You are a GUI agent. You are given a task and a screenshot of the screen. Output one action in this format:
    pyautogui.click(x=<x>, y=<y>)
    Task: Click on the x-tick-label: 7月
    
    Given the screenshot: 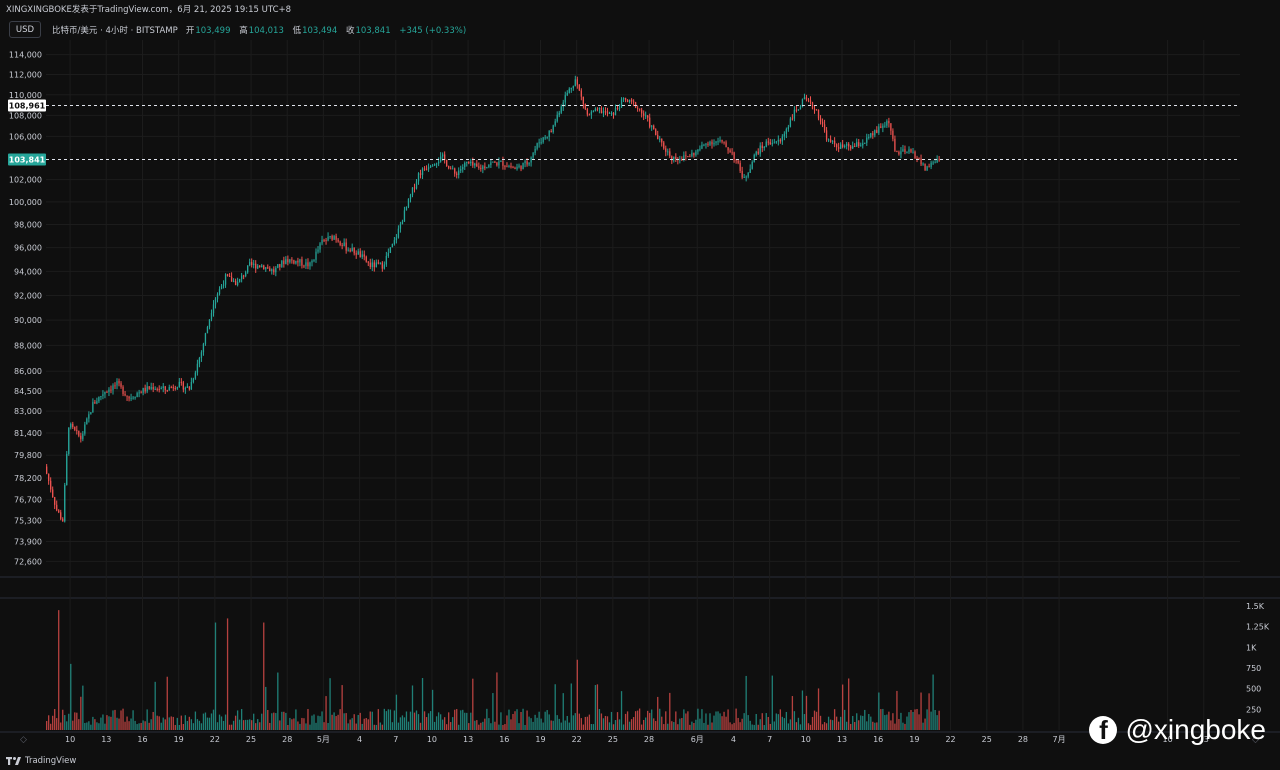 What is the action you would take?
    pyautogui.click(x=1059, y=739)
    